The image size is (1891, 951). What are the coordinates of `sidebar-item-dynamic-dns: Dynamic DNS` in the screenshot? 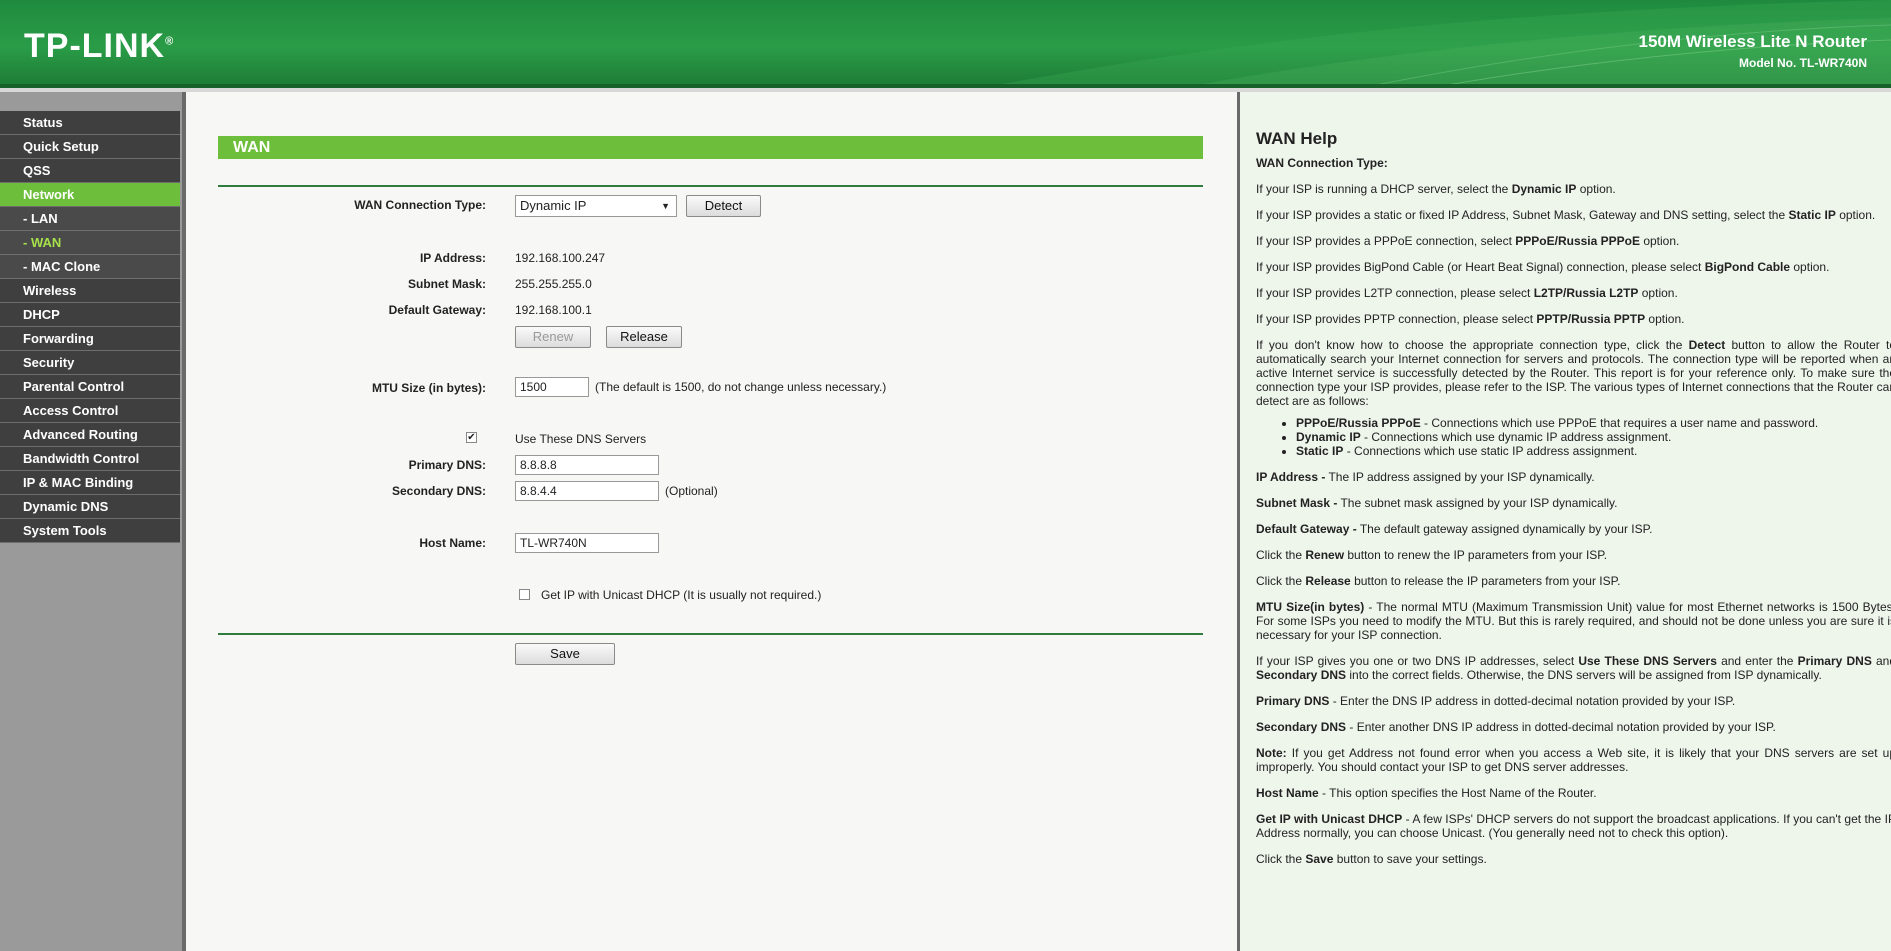 It's located at (90, 507).